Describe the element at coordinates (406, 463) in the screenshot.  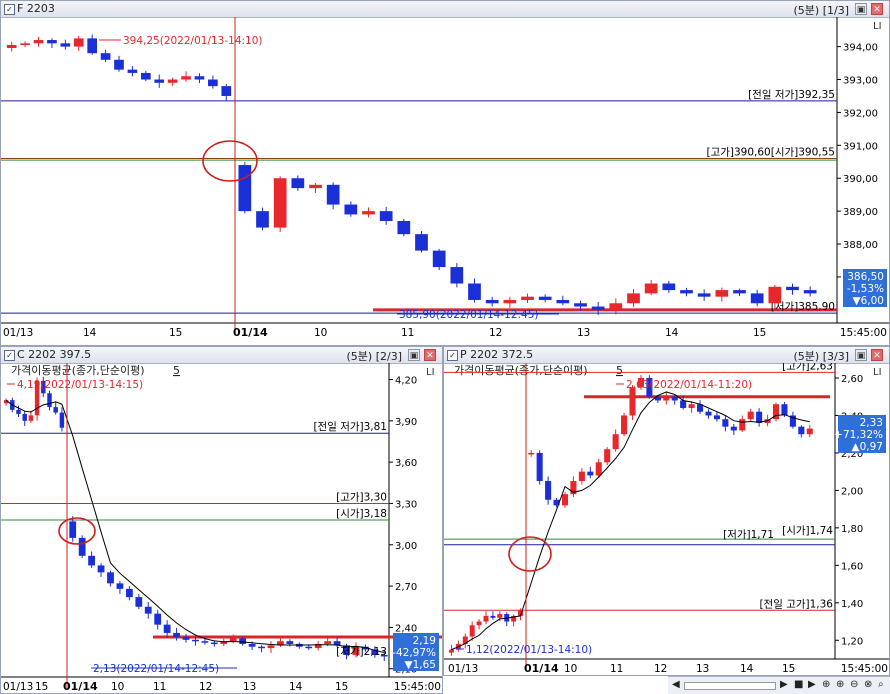
I see `y-tick-label: 3,60` at that location.